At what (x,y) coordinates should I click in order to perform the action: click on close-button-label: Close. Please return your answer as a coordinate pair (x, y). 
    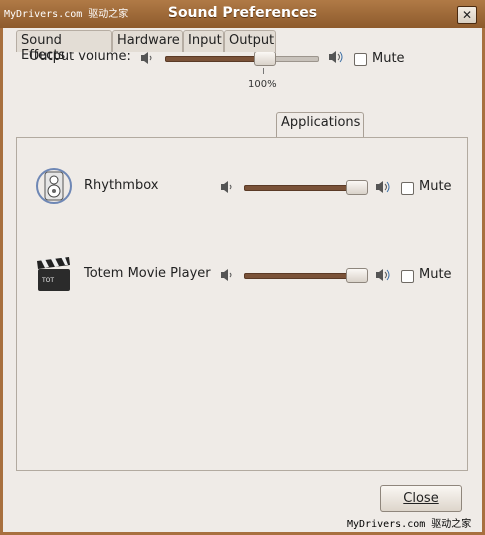
    Looking at the image, I should click on (421, 498).